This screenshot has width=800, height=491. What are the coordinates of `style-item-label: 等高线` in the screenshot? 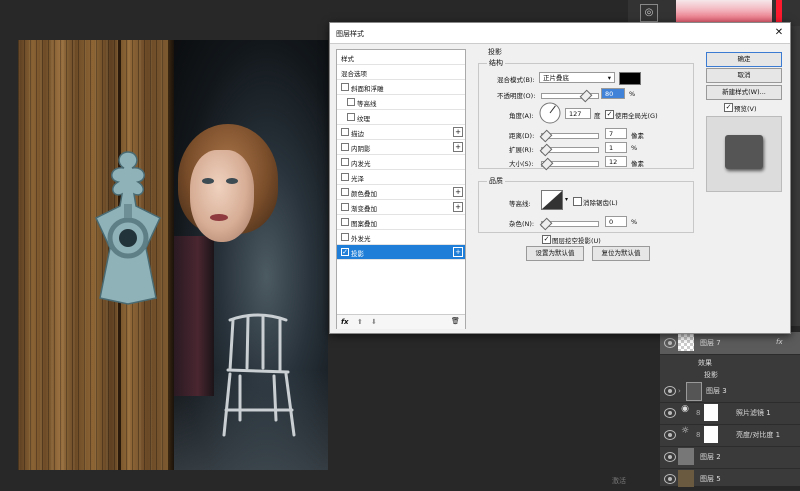 It's located at (367, 104).